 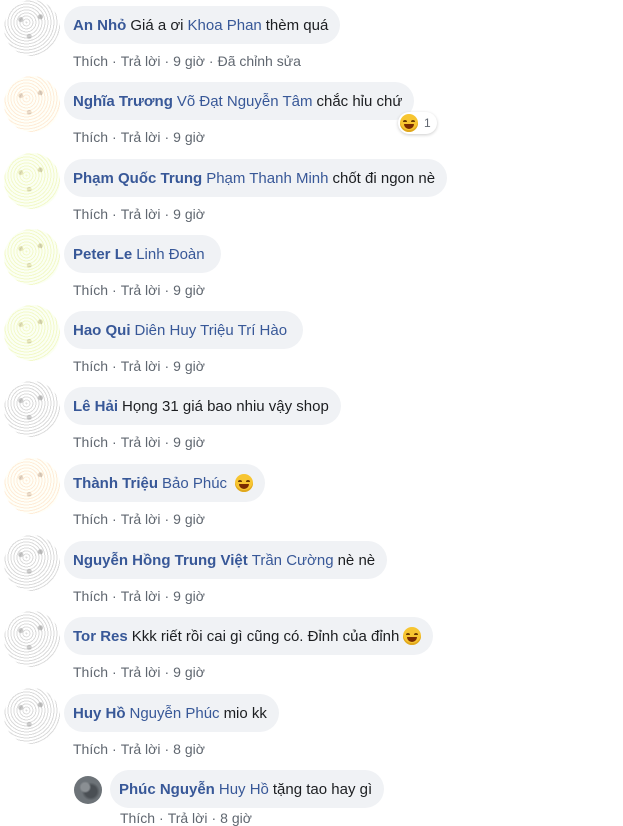 I want to click on comment-author: Nguyễn Hồng Trung Việt, so click(x=160, y=560).